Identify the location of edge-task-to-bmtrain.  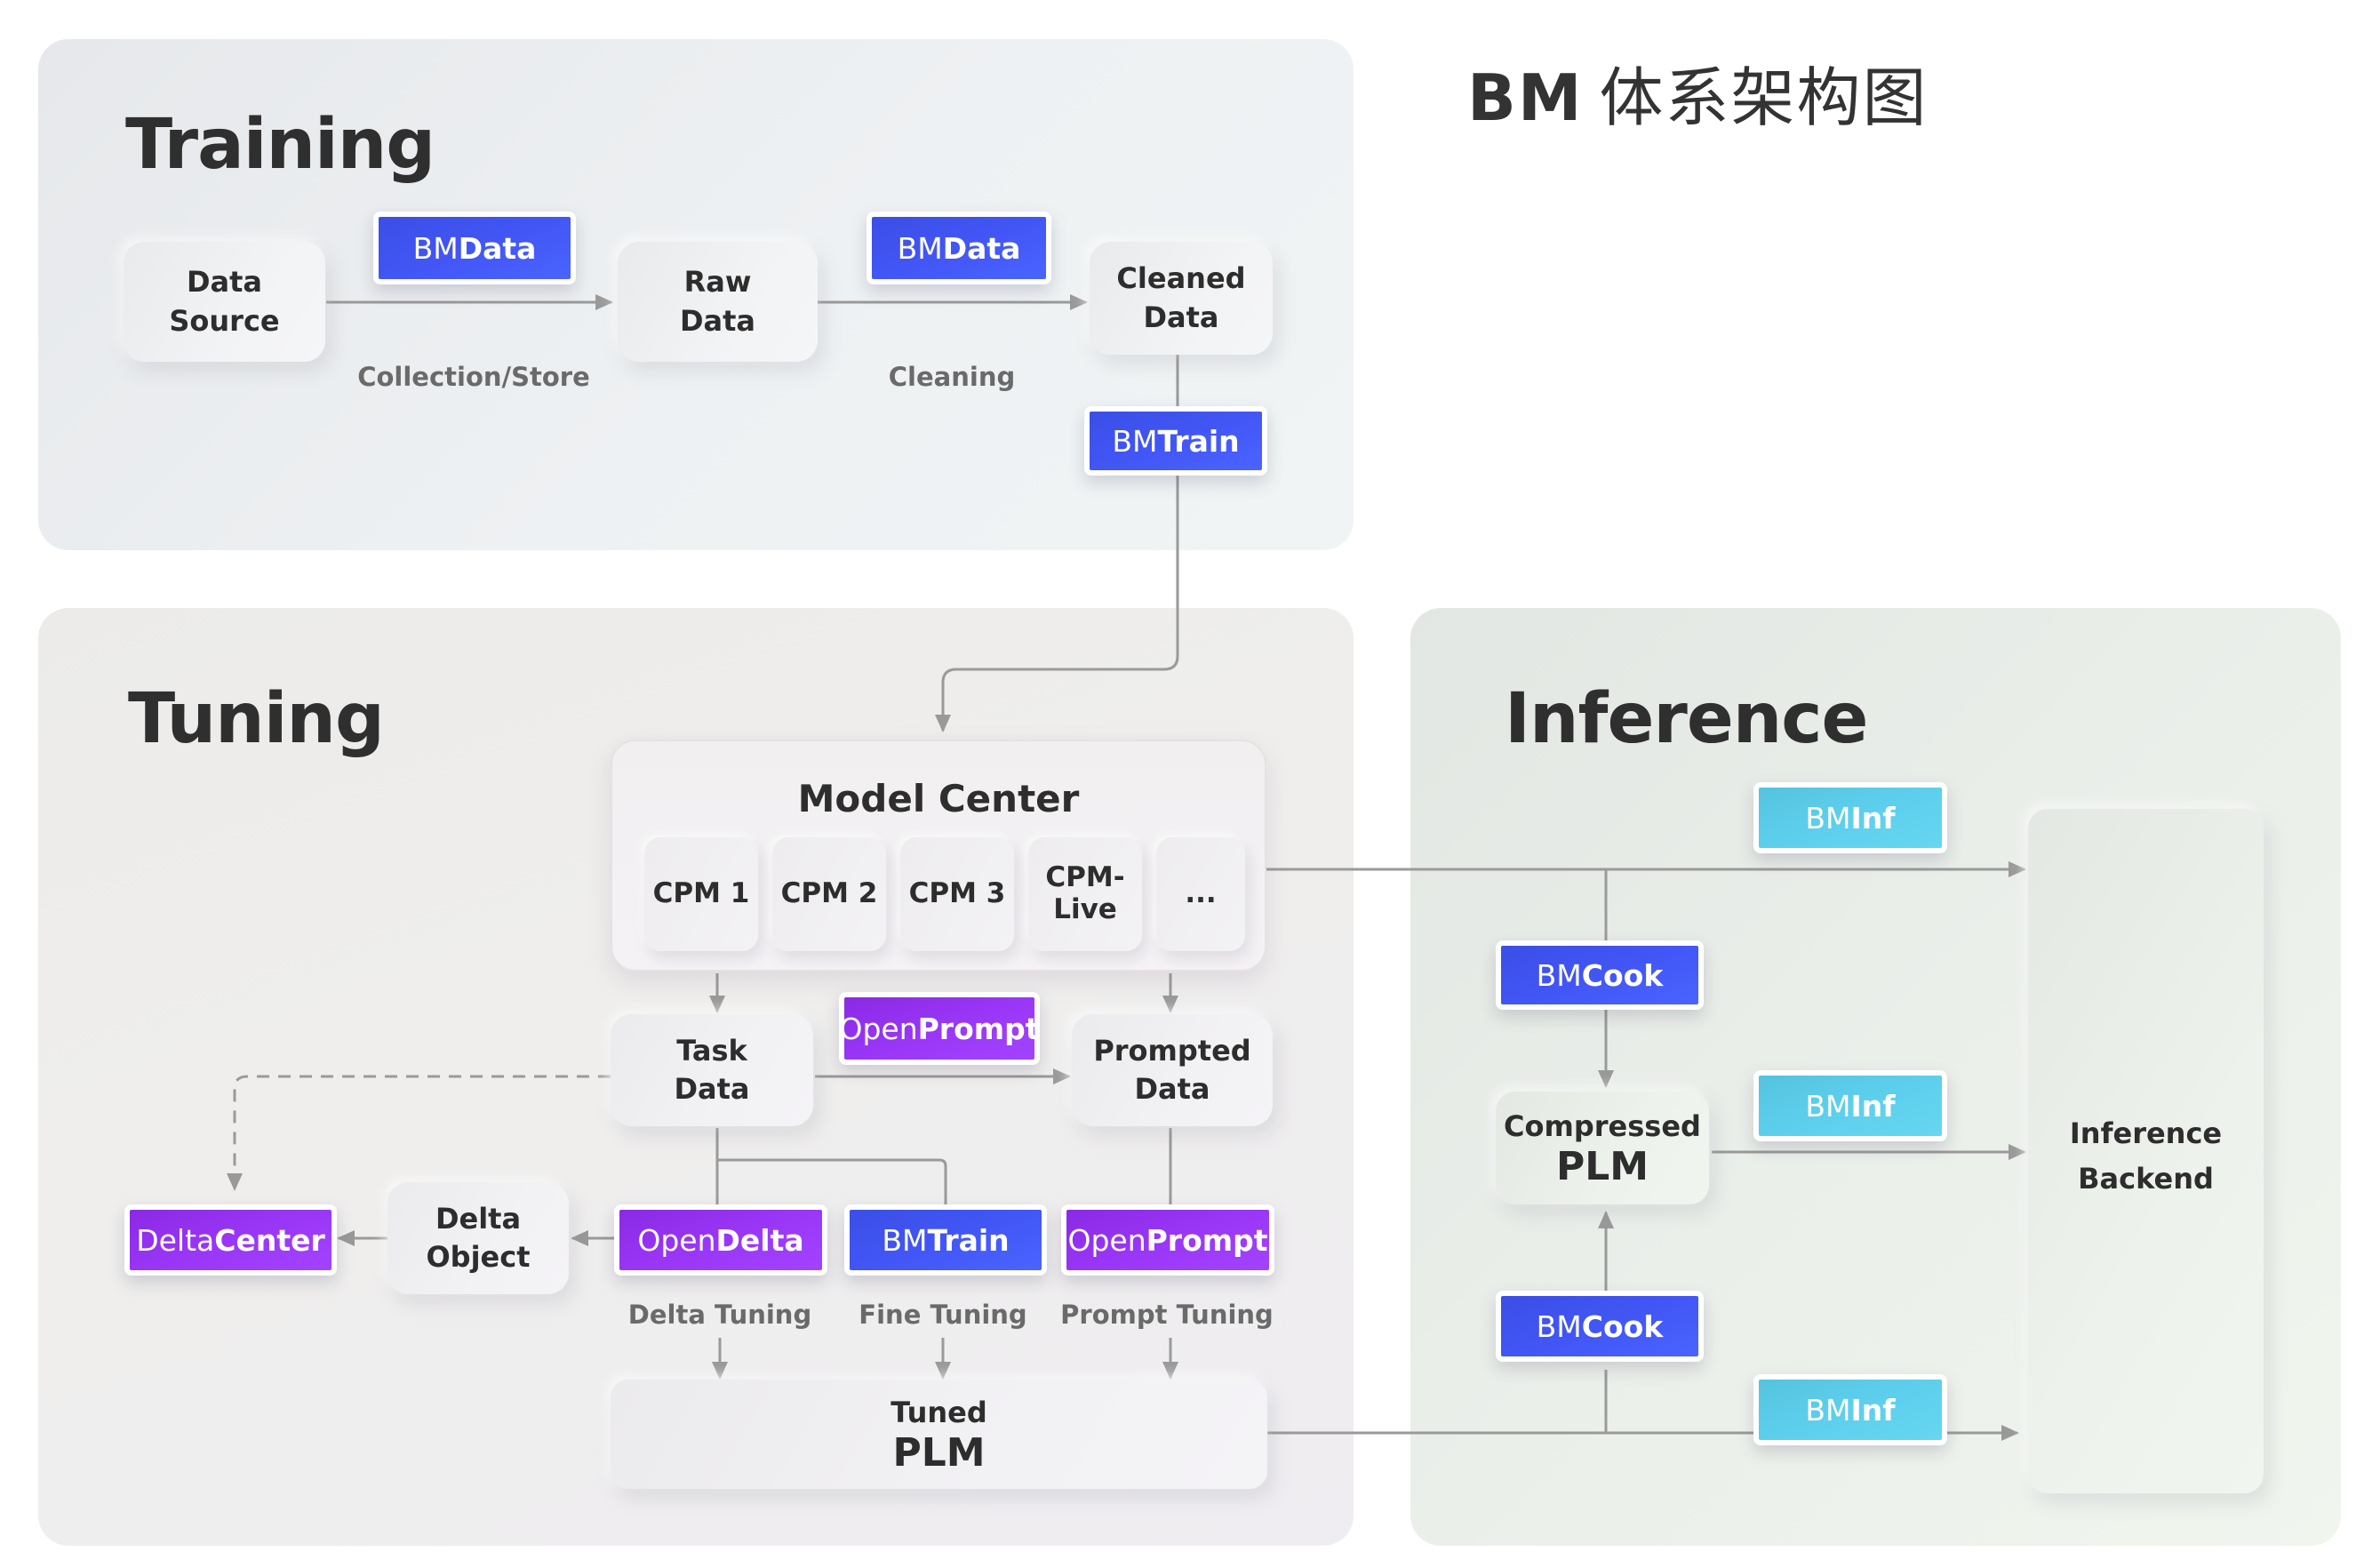
(832, 1182).